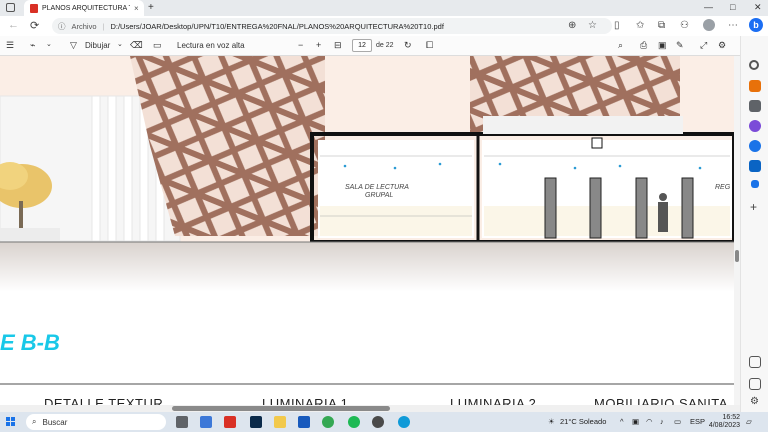 The image size is (768, 432). Describe the element at coordinates (136, 8) in the screenshot. I see `tab-close-button: ×` at that location.